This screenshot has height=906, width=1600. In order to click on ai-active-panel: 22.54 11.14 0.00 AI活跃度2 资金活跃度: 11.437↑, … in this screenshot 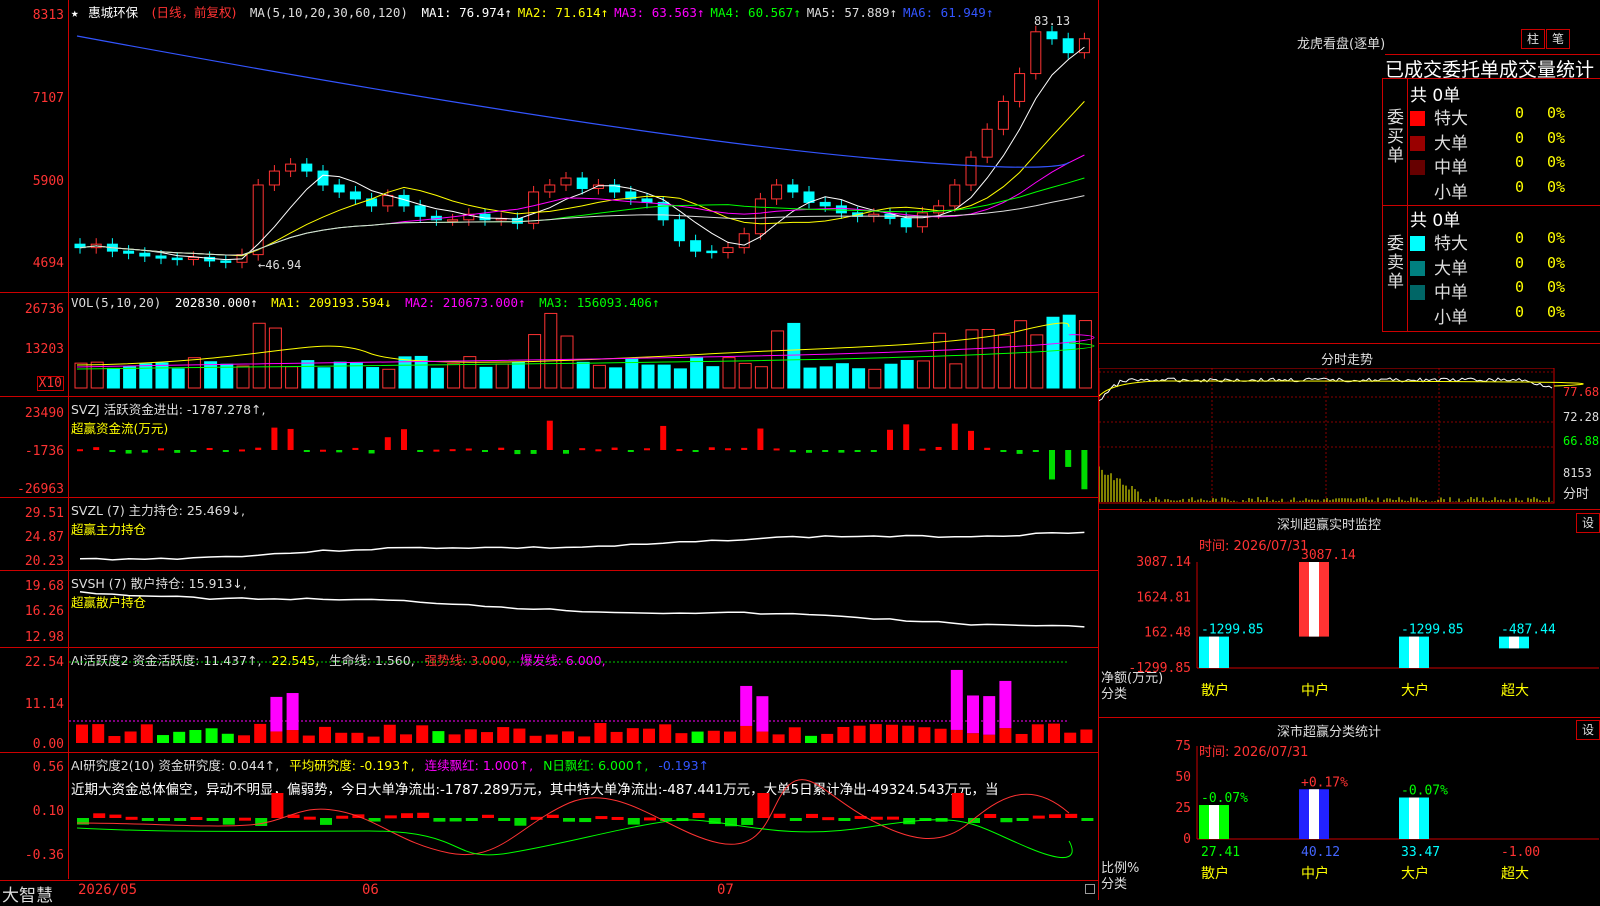, I will do `click(549, 700)`.